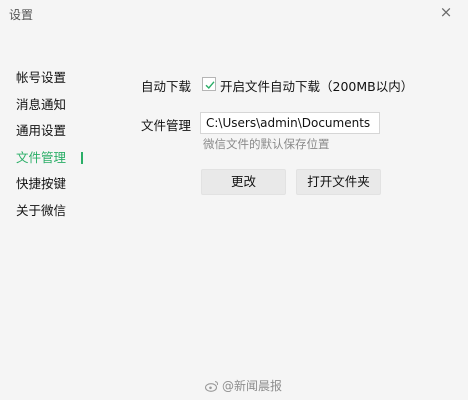  Describe the element at coordinates (166, 86) in the screenshot. I see `auto-download-label: 自动下载` at that location.